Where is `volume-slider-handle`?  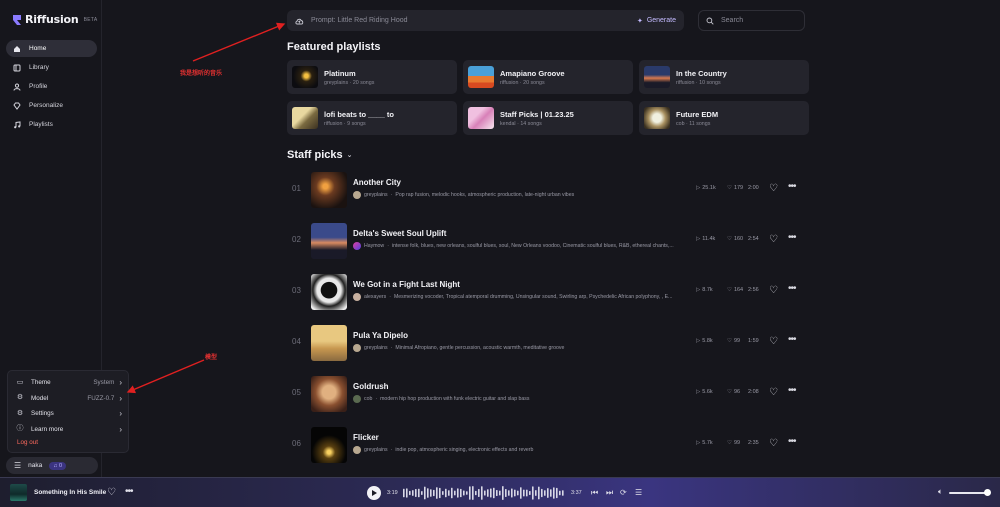
volume-slider-handle is located at coordinates (987, 492).